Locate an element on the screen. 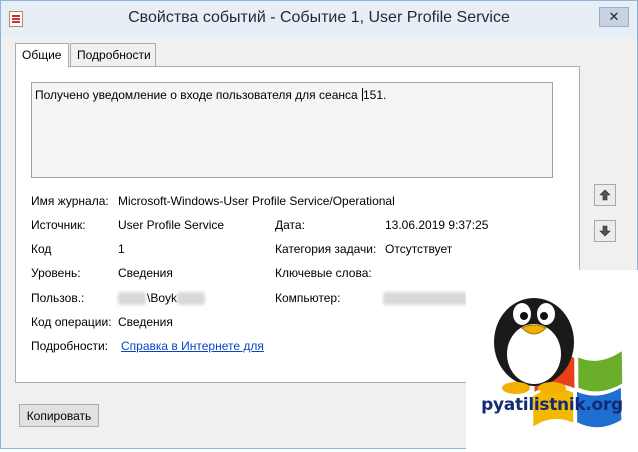 Image resolution: width=638 pixels, height=452 pixels. tab-details: Подробности is located at coordinates (113, 55).